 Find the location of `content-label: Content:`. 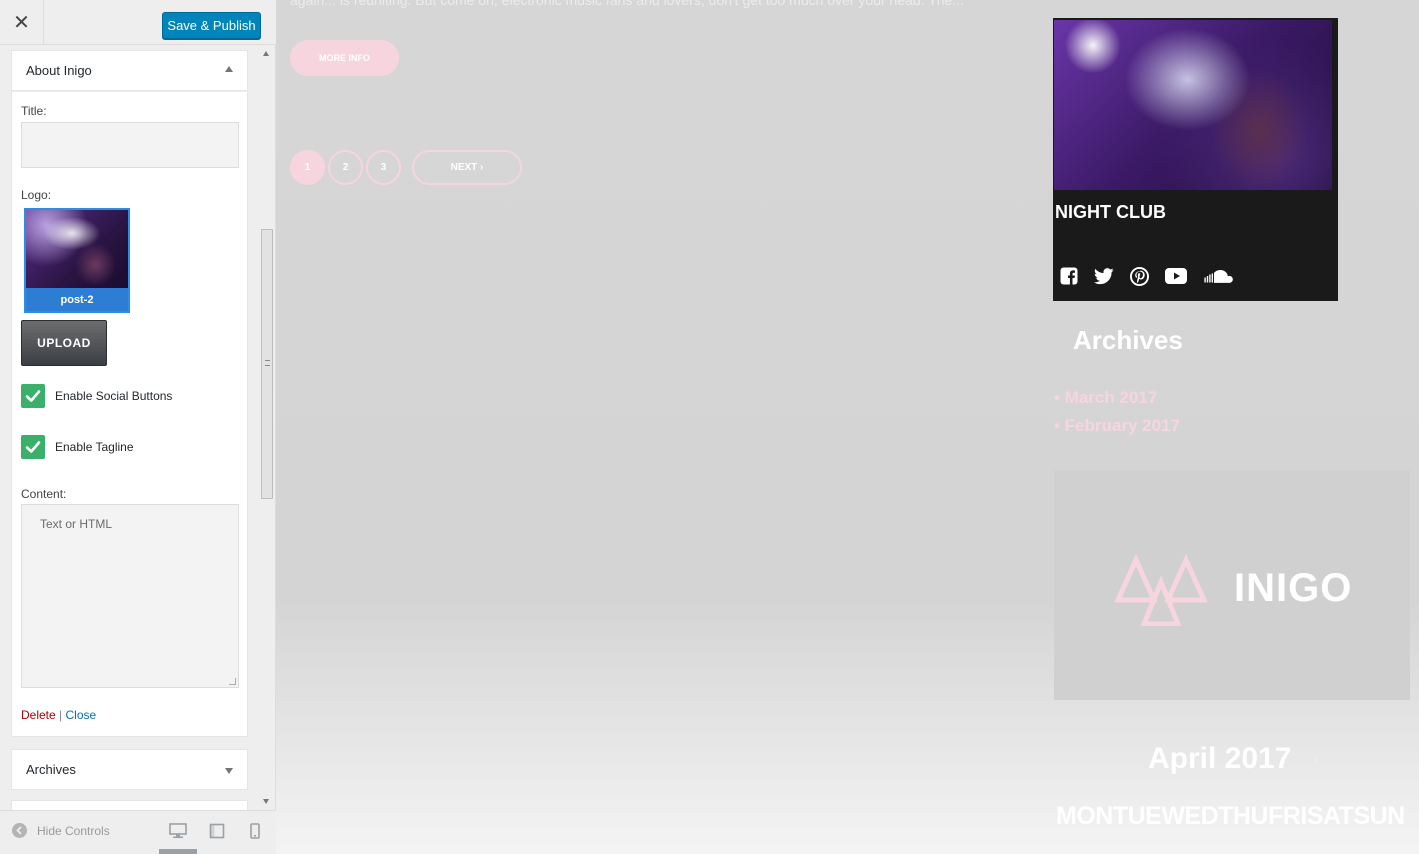

content-label: Content: is located at coordinates (44, 494).